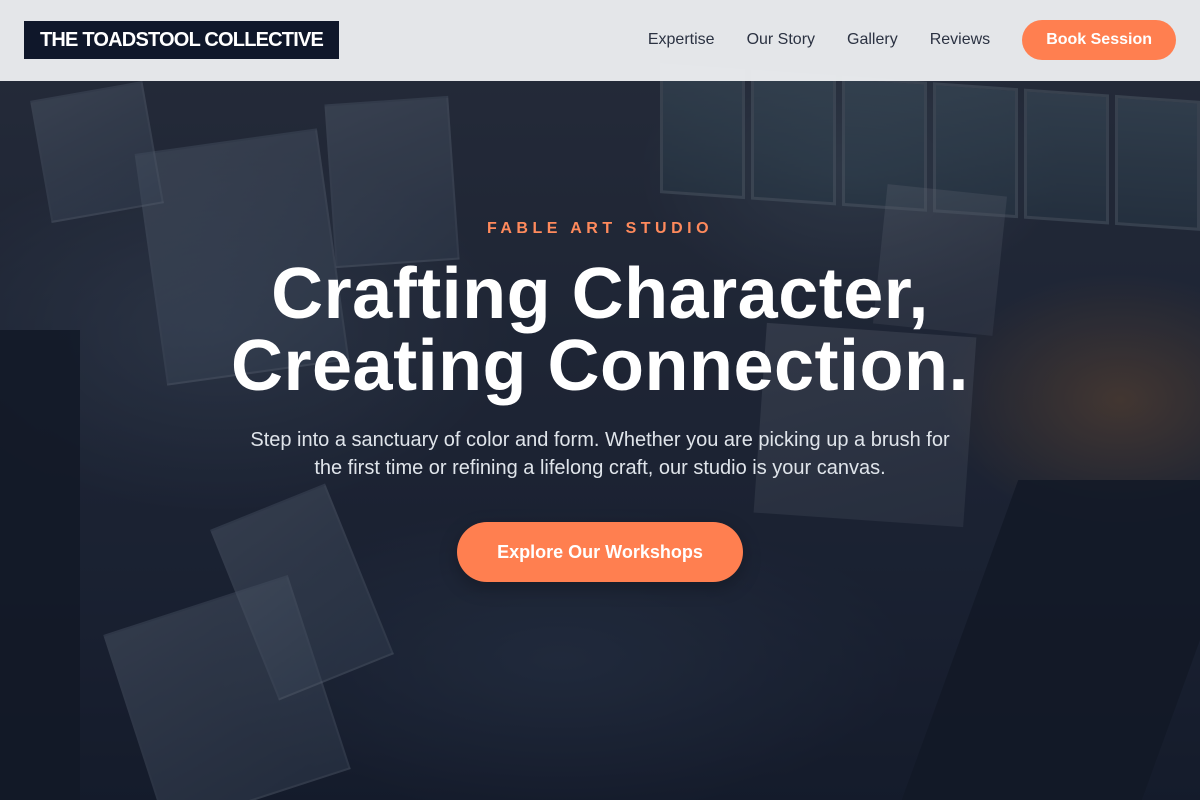 This screenshot has width=1200, height=800. Describe the element at coordinates (600, 552) in the screenshot. I see `explore-workshops-button: Explore Our Workshops` at that location.